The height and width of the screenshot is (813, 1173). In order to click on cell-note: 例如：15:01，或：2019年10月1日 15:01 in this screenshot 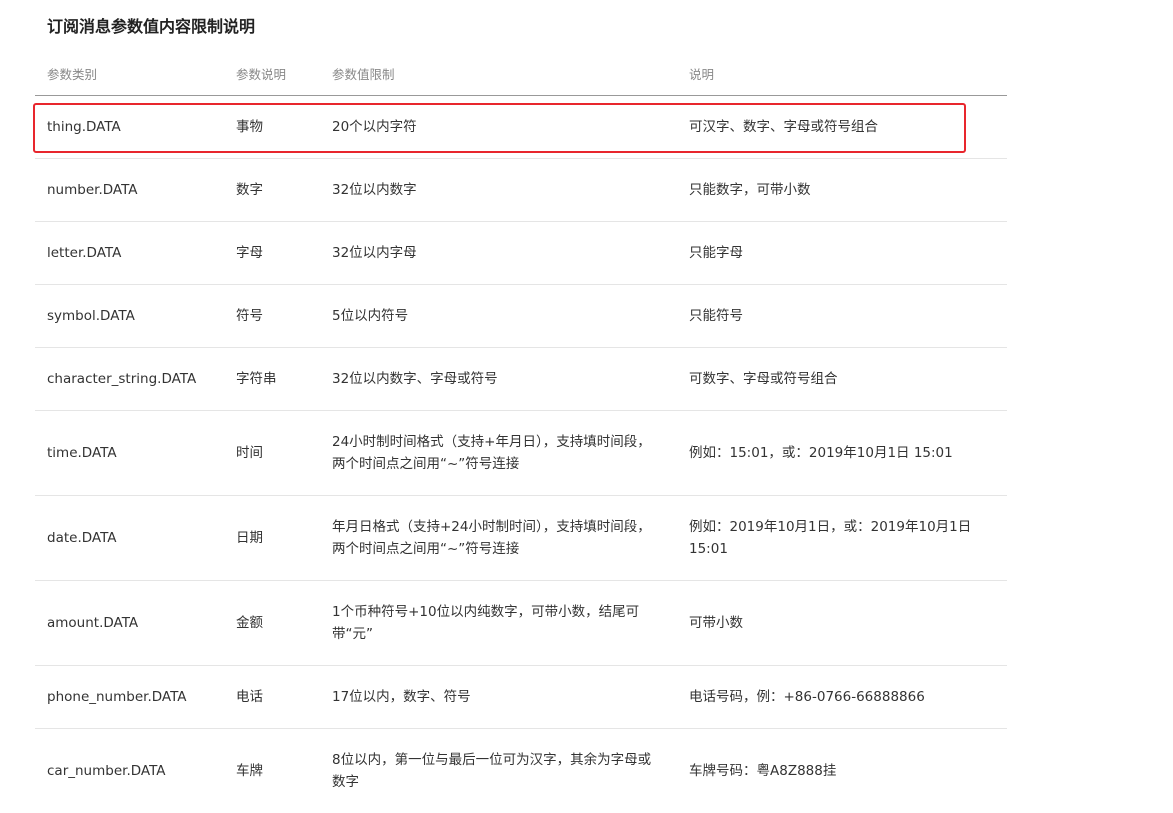, I will do `click(821, 453)`.